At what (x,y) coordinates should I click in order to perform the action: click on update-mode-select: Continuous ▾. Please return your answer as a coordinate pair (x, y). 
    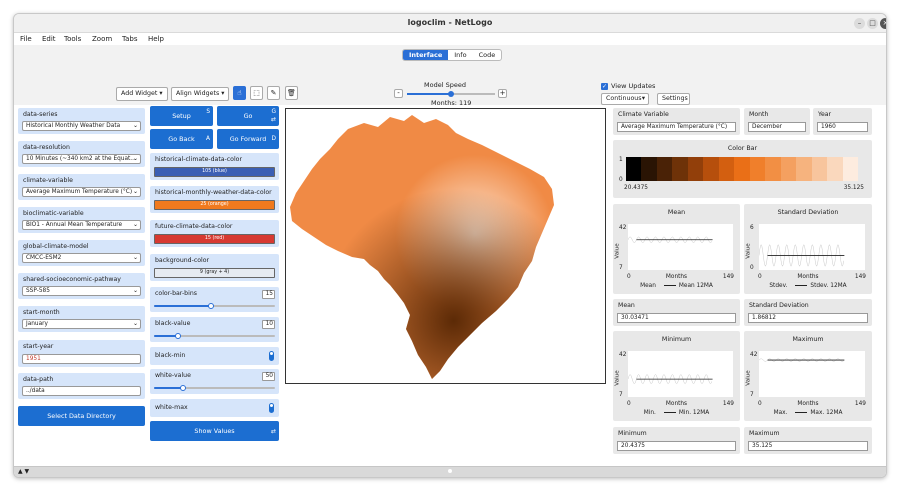
    Looking at the image, I should click on (625, 99).